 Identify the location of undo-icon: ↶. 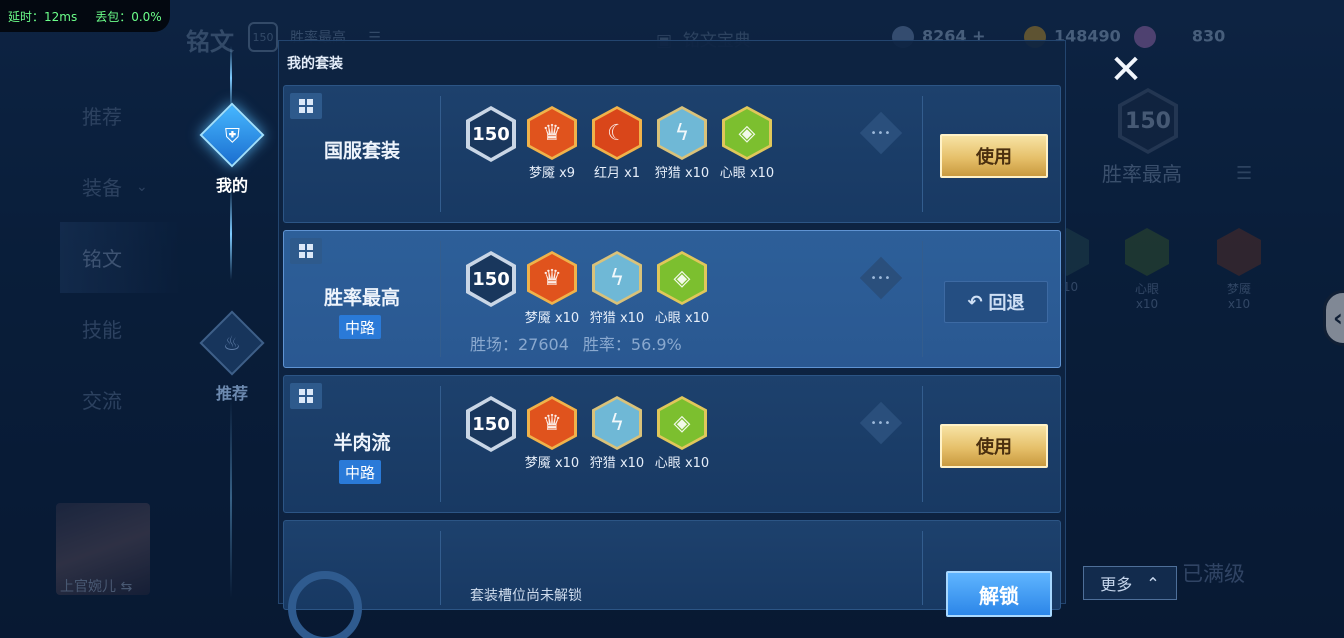
(975, 302).